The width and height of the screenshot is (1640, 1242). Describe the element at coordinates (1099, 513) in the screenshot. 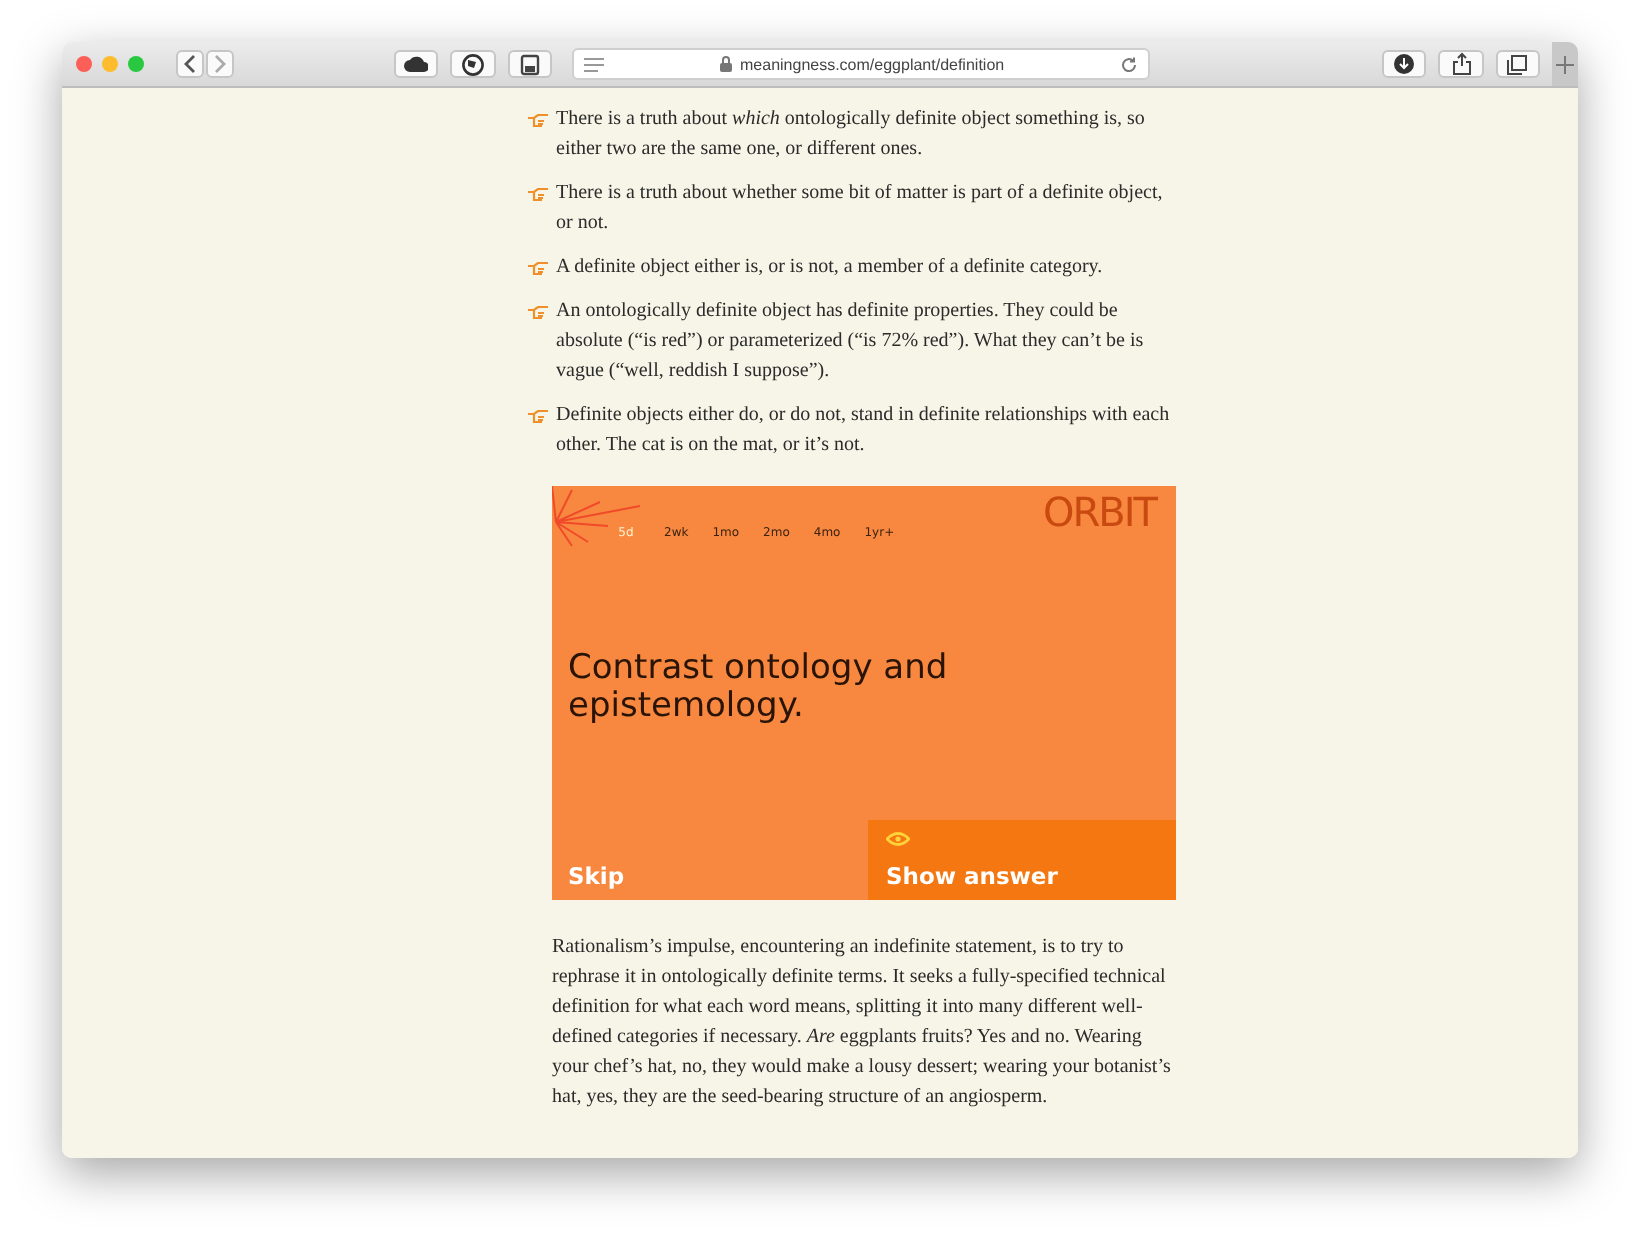

I see `logo-text: ORBIT` at that location.